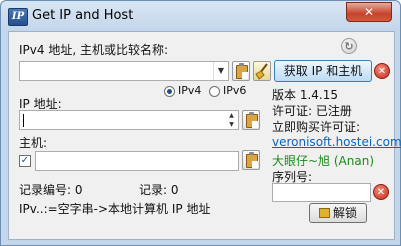  Describe the element at coordinates (220, 71) in the screenshot. I see `host-dropdown-arrow-icon: ▼` at that location.